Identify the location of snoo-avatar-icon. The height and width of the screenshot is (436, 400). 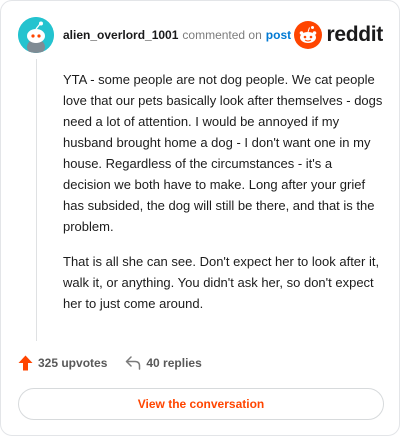
(36, 35).